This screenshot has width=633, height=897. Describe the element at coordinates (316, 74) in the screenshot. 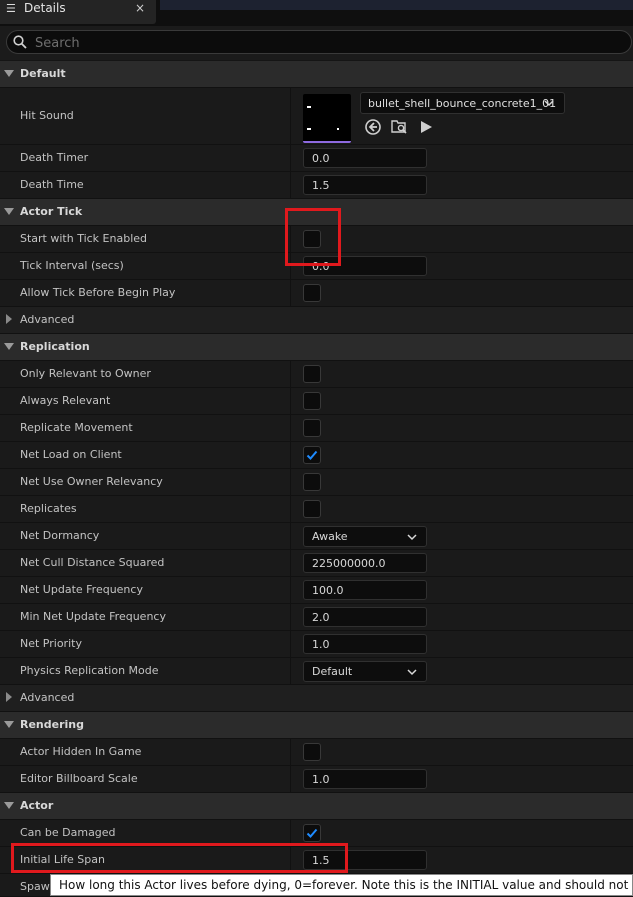

I see `category-default: Default` at that location.